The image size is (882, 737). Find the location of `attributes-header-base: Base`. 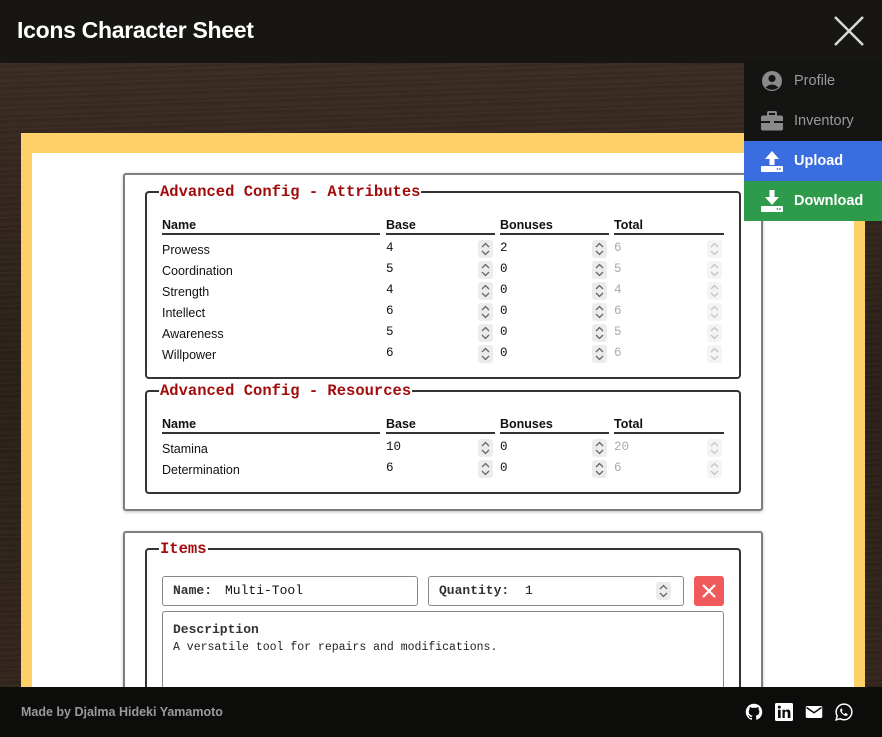

attributes-header-base: Base is located at coordinates (440, 226).